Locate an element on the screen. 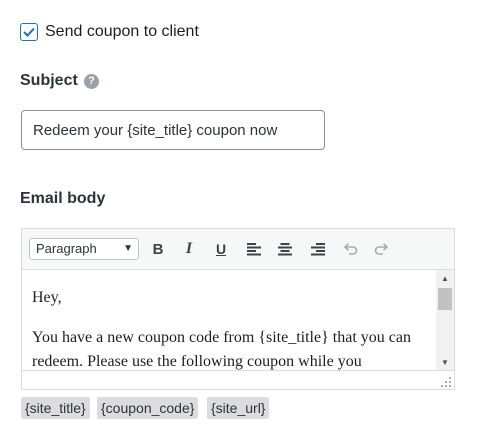 The height and width of the screenshot is (440, 484). send-coupon-label: Send coupon to client is located at coordinates (122, 32).